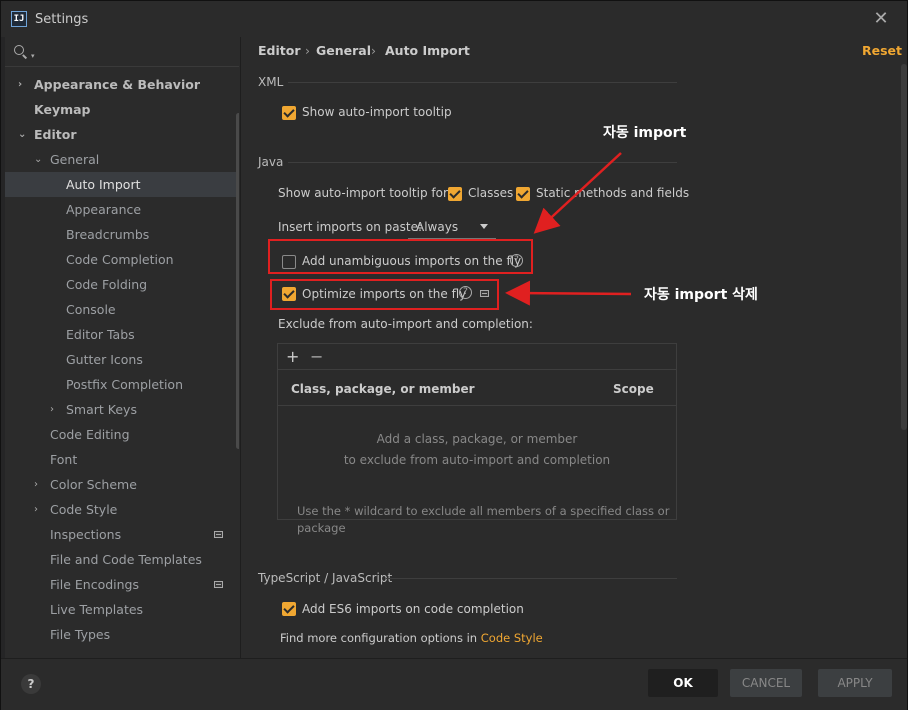  Describe the element at coordinates (104, 209) in the screenshot. I see `sidebar-item-label: Appearance` at that location.